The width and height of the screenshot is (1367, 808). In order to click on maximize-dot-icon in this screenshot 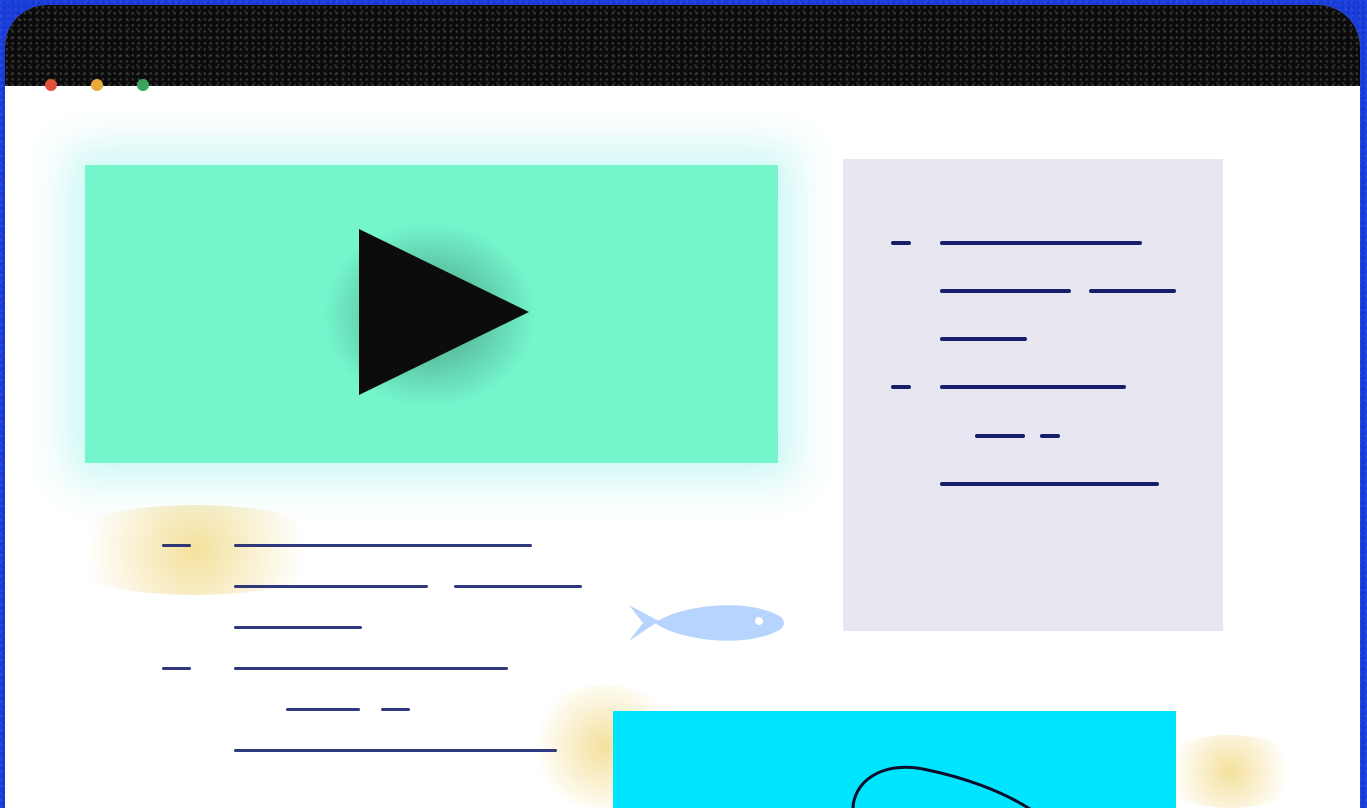, I will do `click(143, 85)`.